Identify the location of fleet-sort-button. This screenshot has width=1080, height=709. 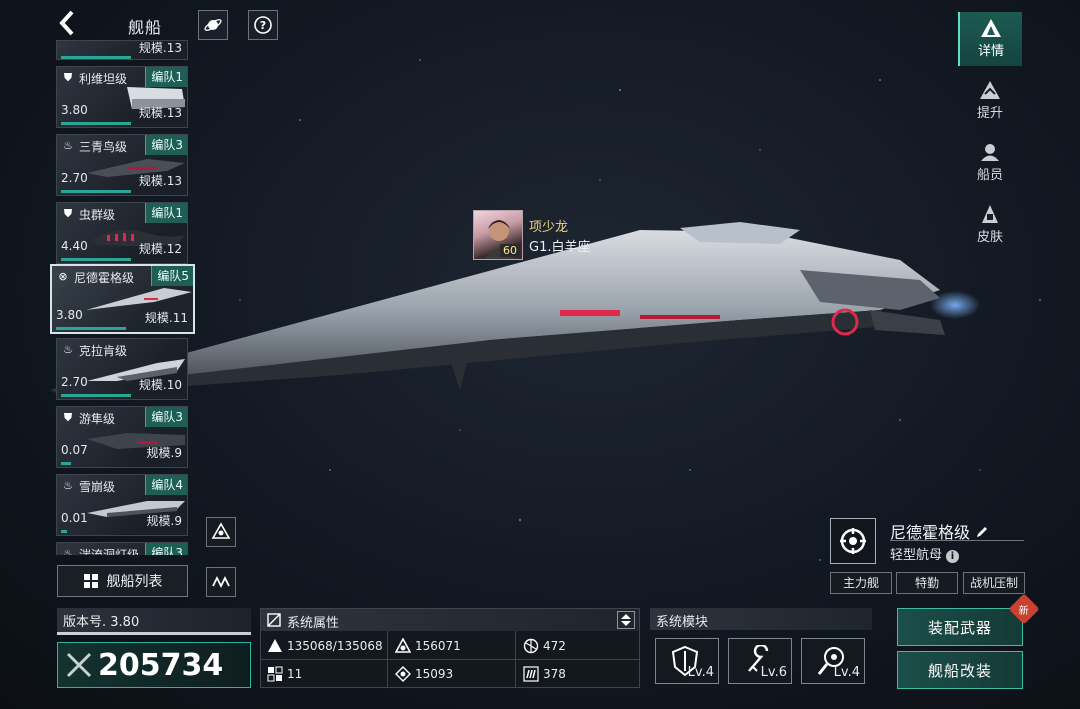
(221, 582).